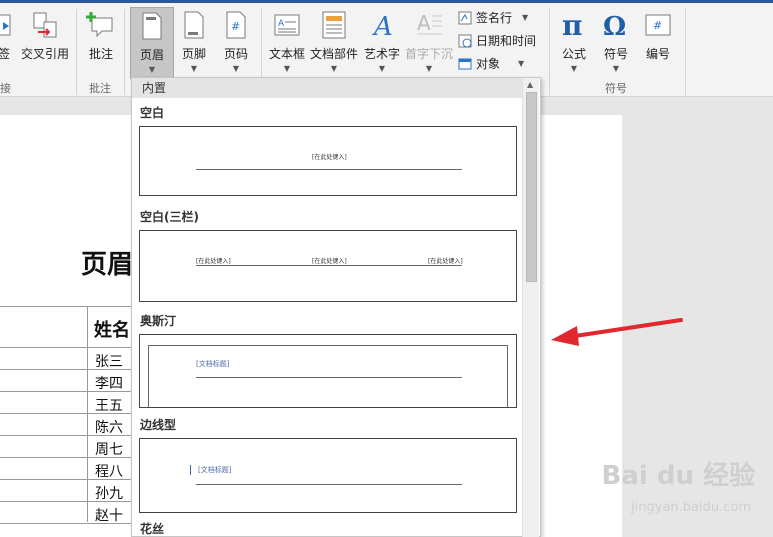 This screenshot has height=537, width=773. I want to click on quick-parts-label: 文档部件, so click(333, 54).